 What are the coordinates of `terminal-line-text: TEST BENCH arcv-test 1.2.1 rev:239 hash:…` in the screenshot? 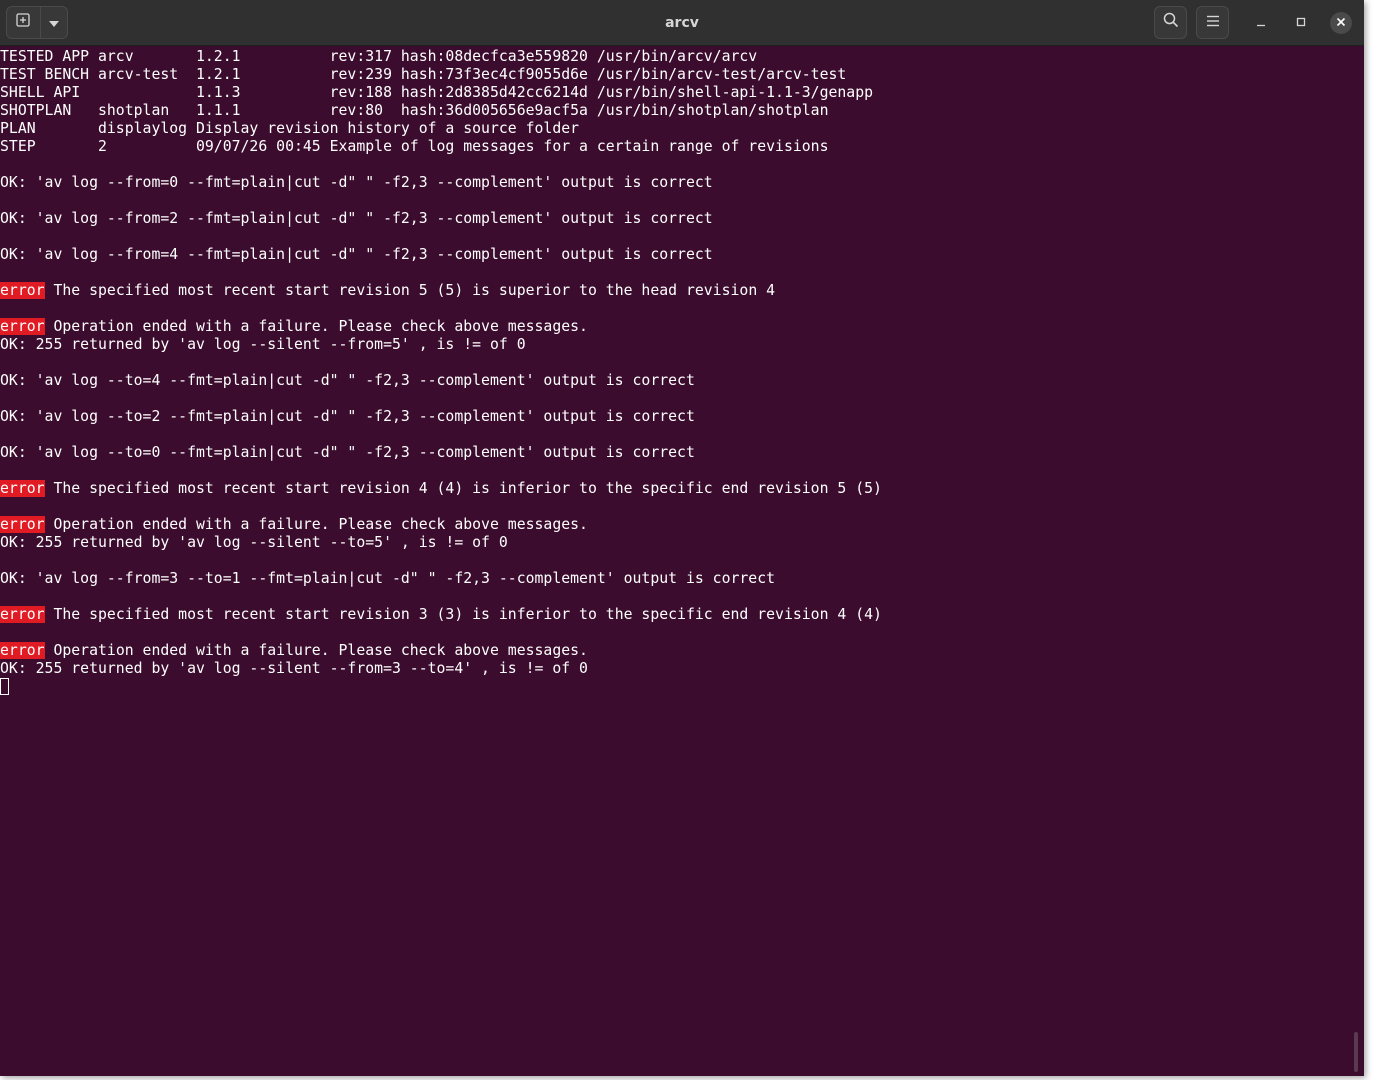 It's located at (423, 74).